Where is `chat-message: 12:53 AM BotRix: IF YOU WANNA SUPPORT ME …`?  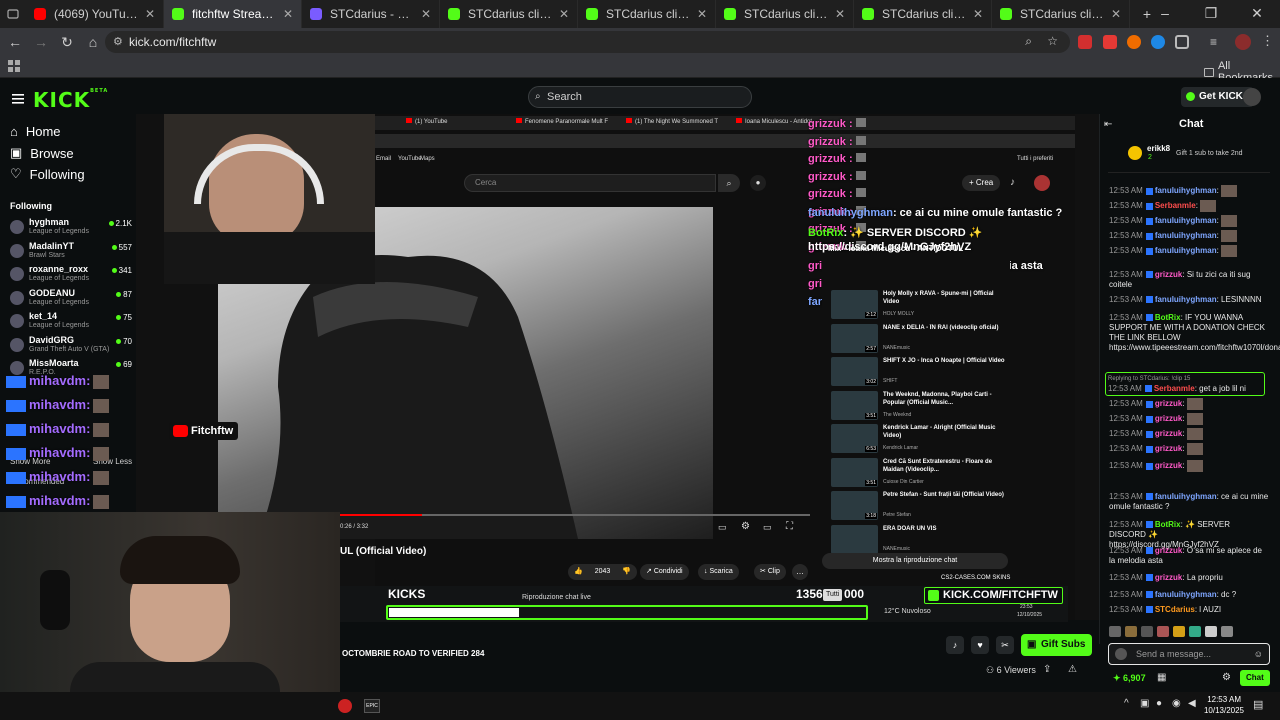 chat-message: 12:53 AM BotRix: IF YOU WANNA SUPPORT ME … is located at coordinates (1194, 333).